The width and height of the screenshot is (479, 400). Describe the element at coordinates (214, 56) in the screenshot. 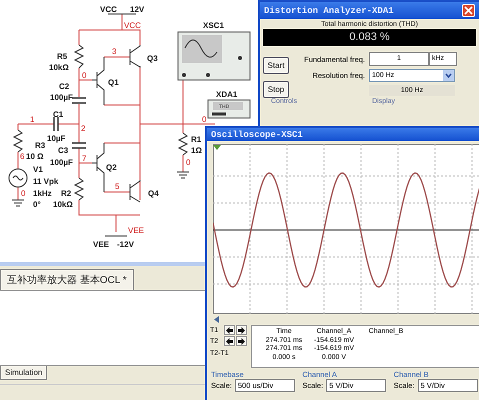

I see `oscilloscope-instrument-icon` at that location.